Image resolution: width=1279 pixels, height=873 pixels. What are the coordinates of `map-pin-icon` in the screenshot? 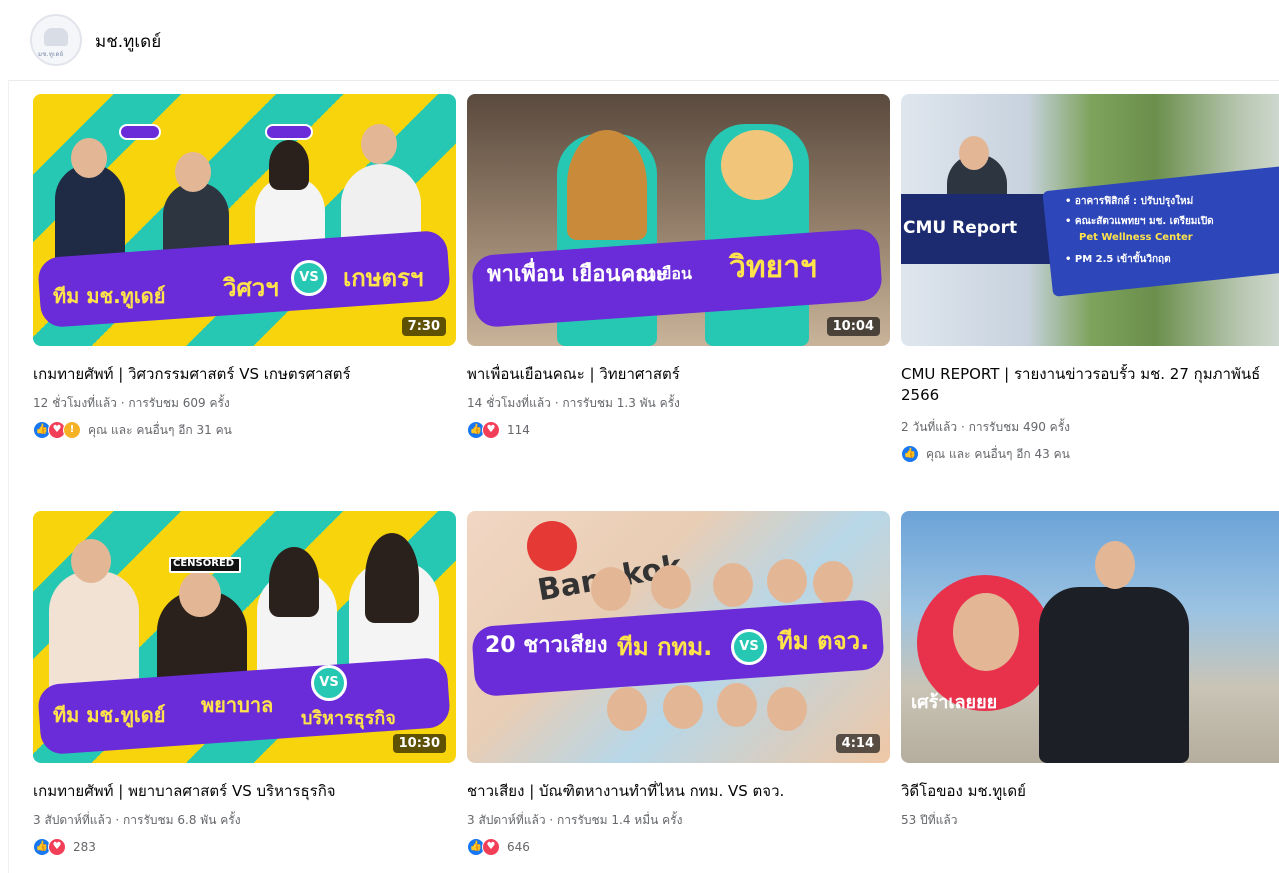 It's located at (552, 546).